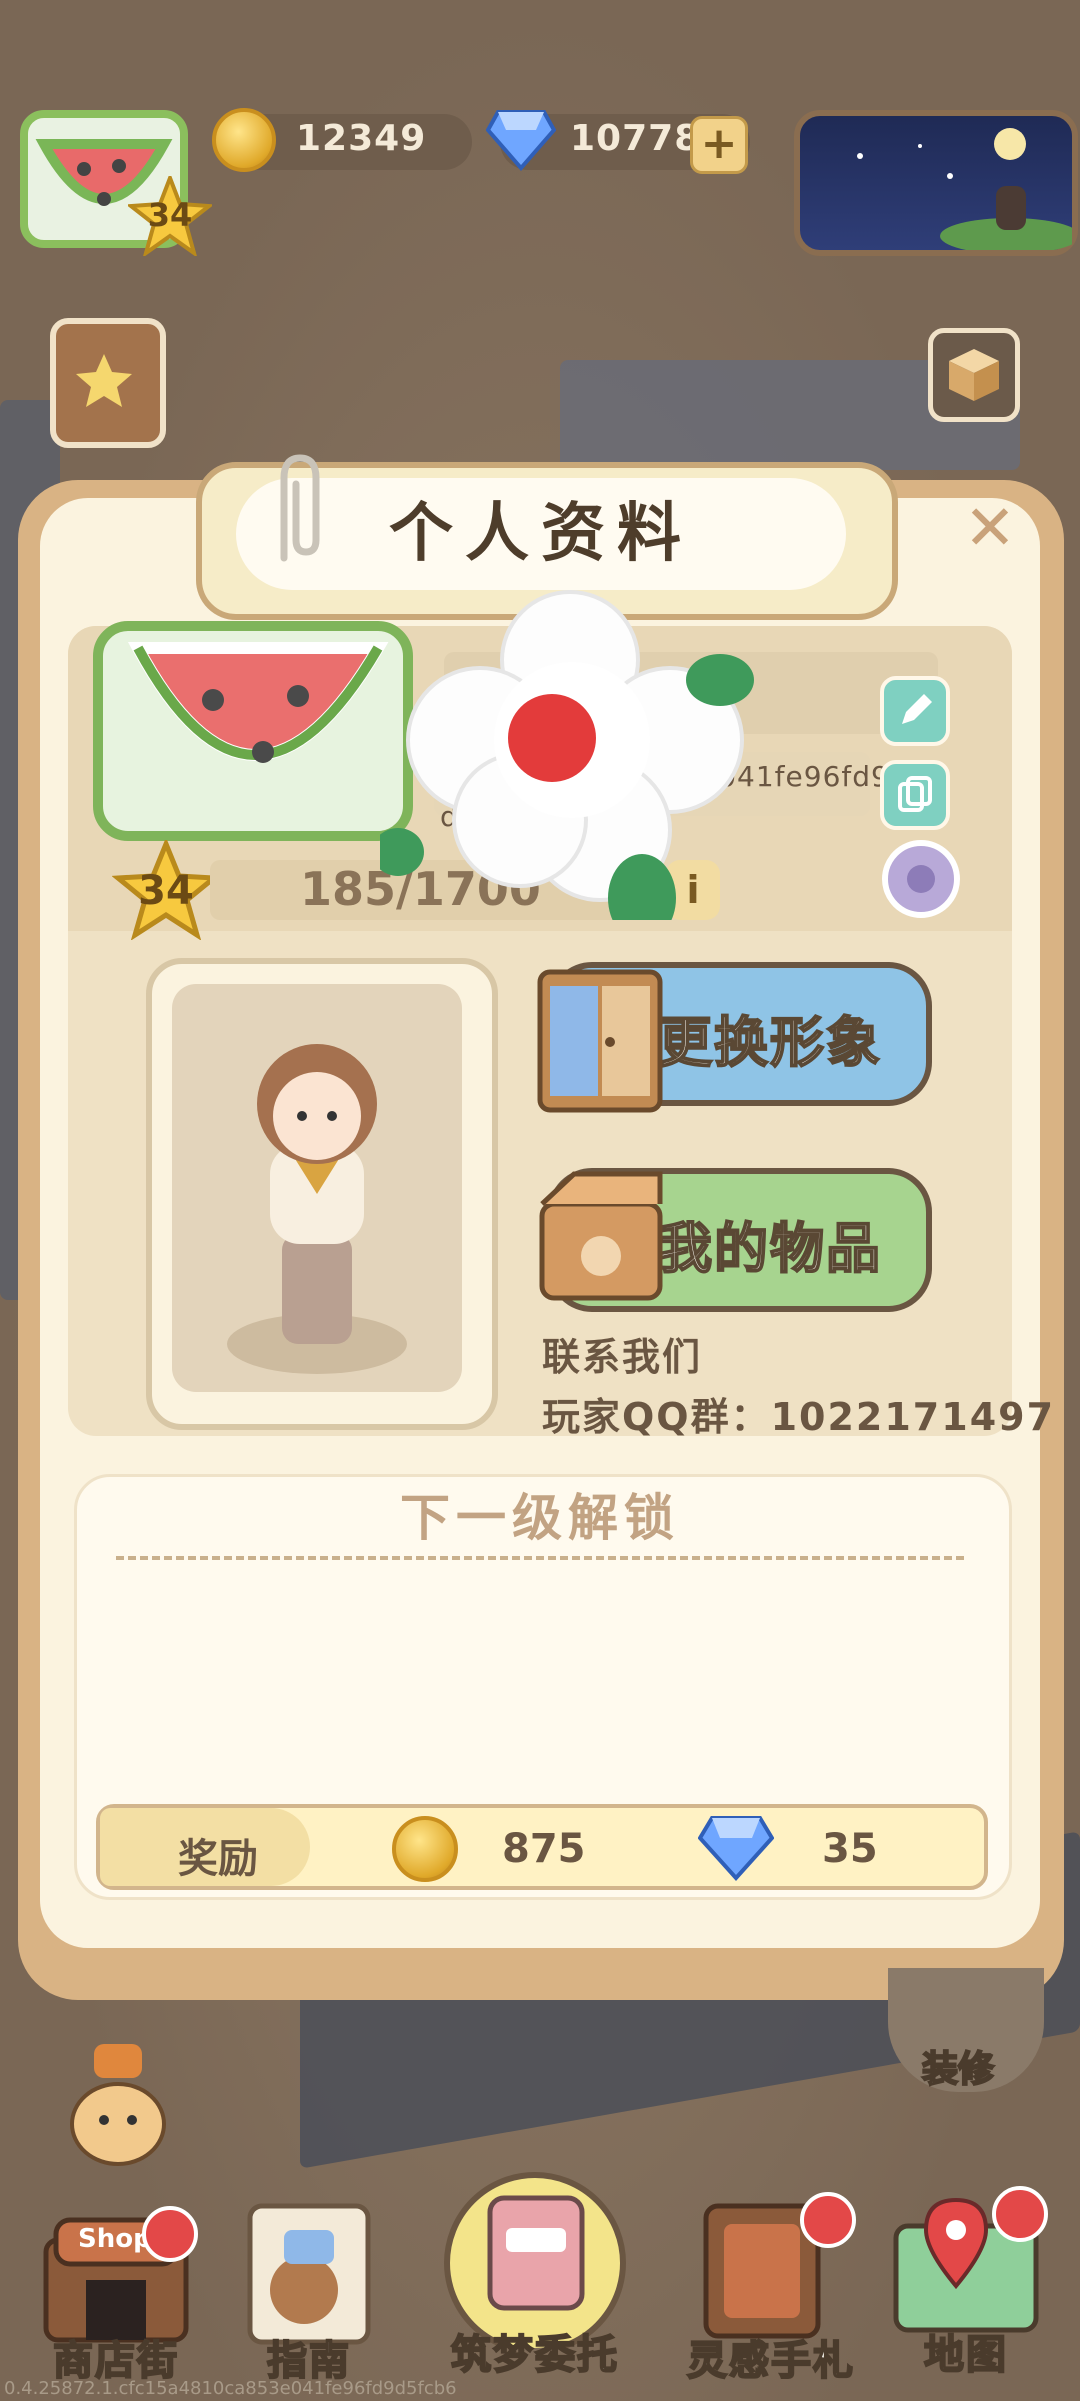 The image size is (1080, 2401). I want to click on nav-guide: 指南, so click(309, 2292).